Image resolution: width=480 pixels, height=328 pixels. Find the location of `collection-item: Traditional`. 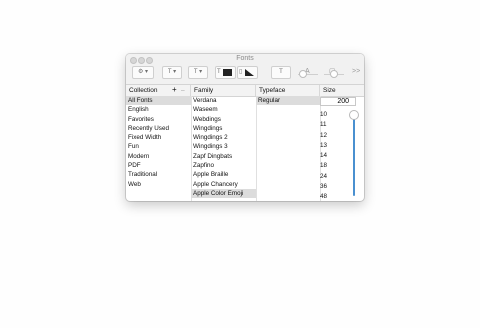

collection-item: Traditional is located at coordinates (158, 174).